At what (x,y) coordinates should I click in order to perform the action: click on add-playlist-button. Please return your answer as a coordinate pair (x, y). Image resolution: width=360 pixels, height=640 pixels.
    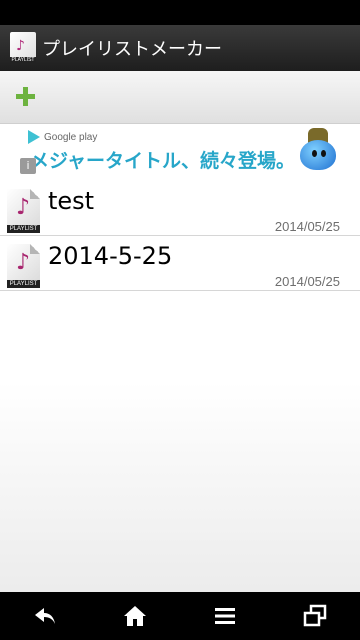
    Looking at the image, I should click on (25, 97).